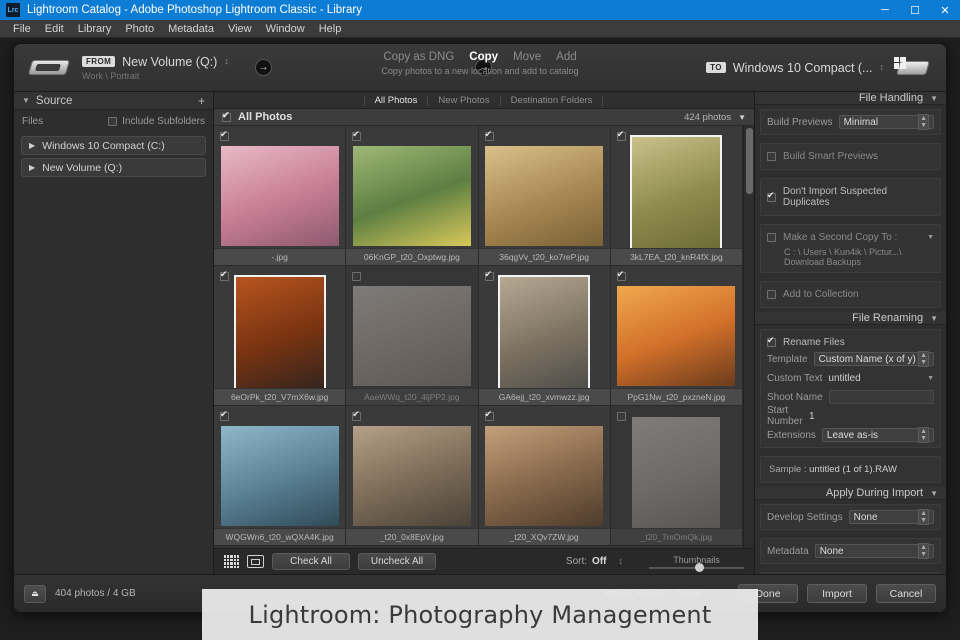  Describe the element at coordinates (676, 336) in the screenshot. I see `photo-cell: PpG1Nw_t20_pxzneN.jpg` at that location.